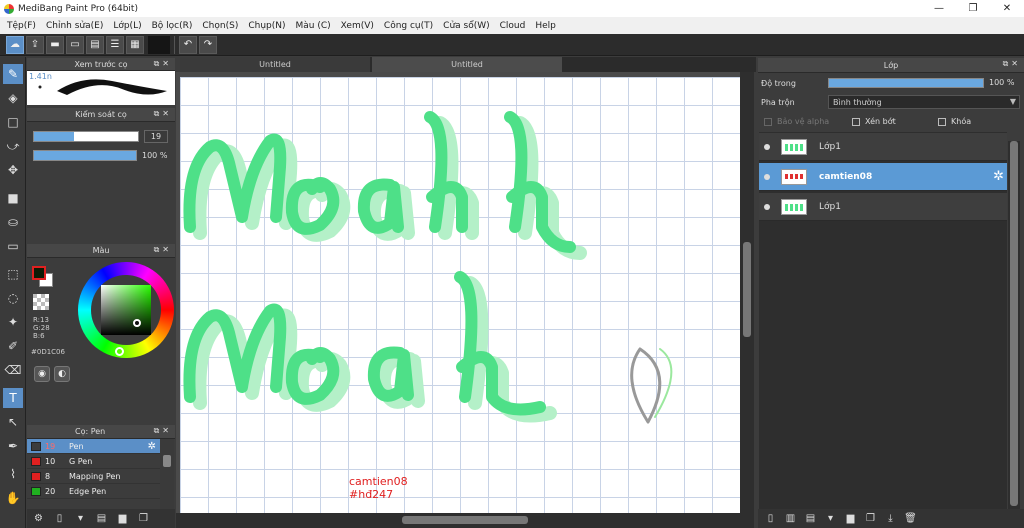  Describe the element at coordinates (119, 351) in the screenshot. I see `hue-picker-handle` at that location.